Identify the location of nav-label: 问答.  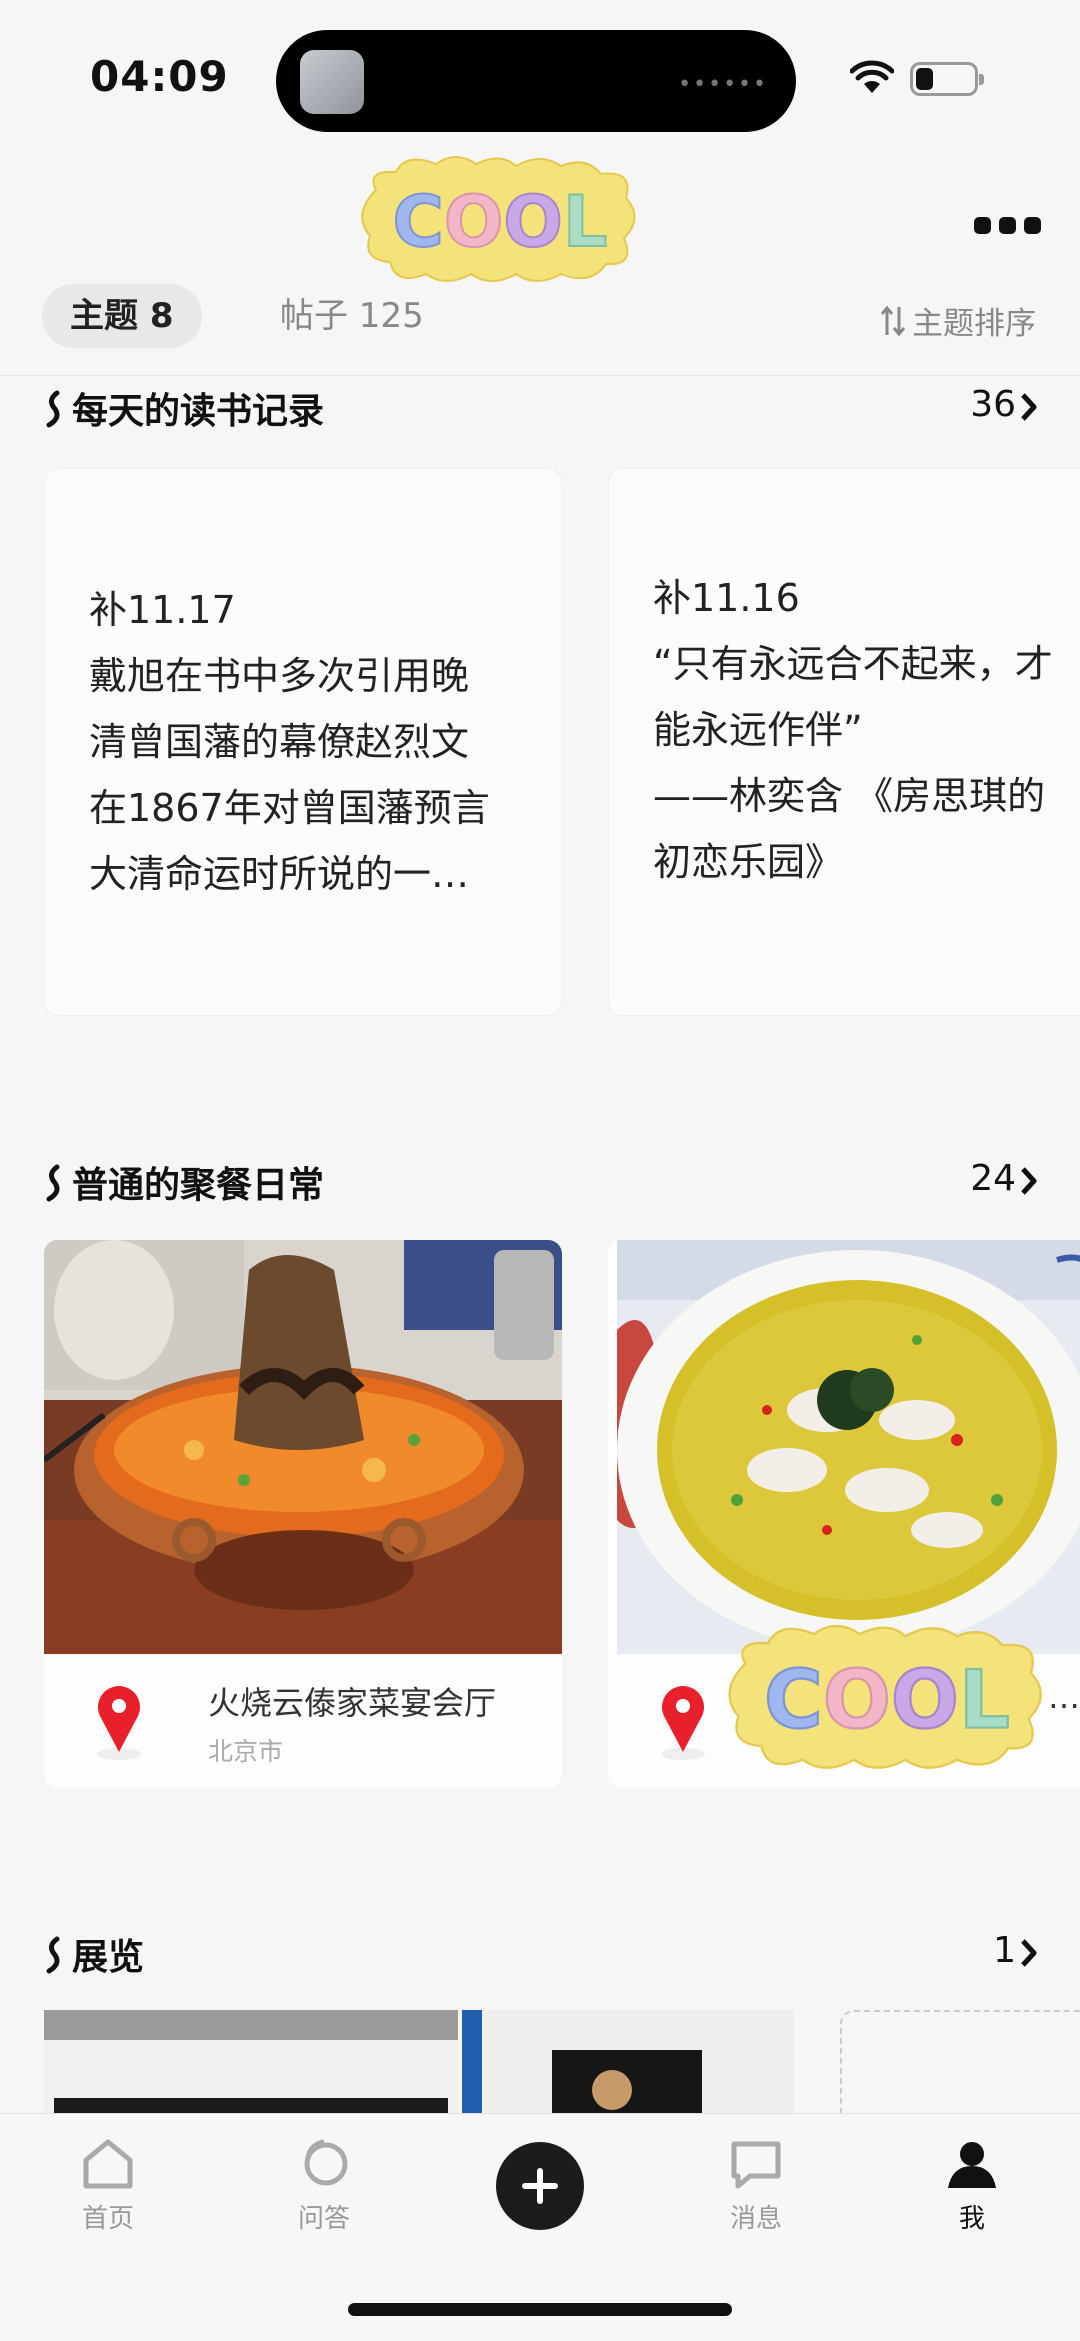
(323, 2219).